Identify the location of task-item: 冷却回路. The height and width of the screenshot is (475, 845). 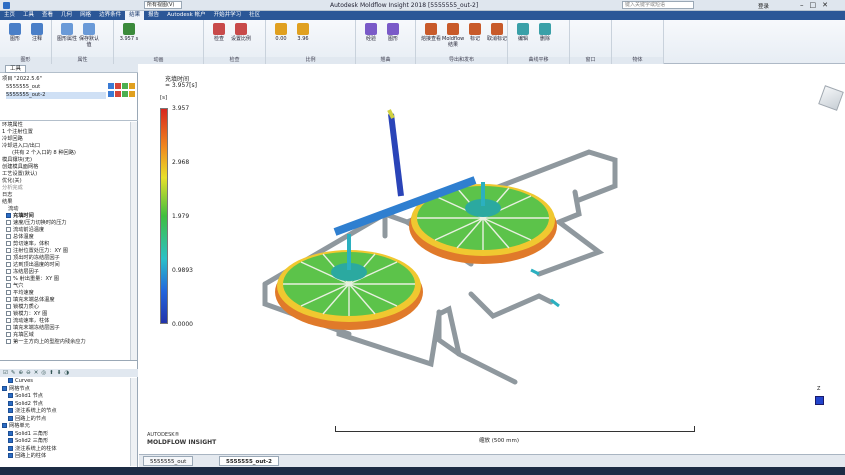
(12, 139).